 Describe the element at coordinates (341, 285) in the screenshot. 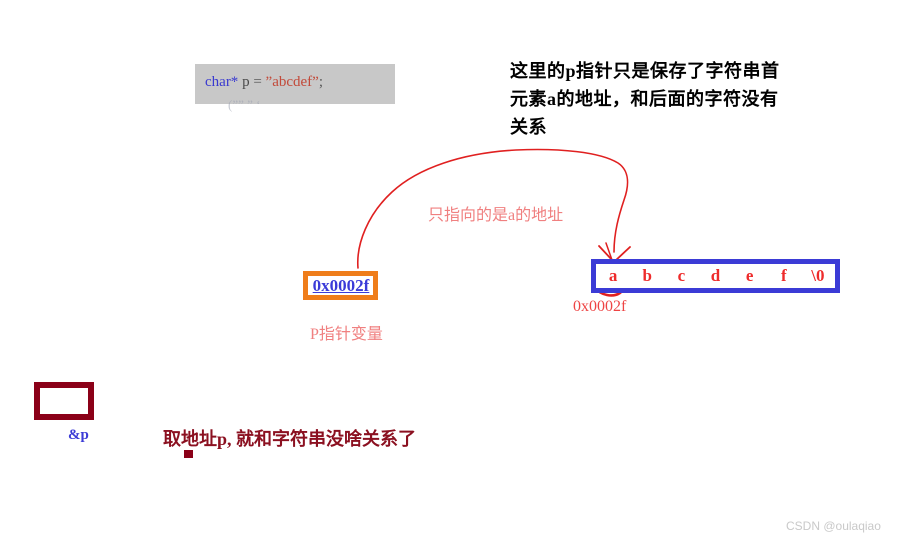

I see `pointer-variable-value: 0x0002f` at that location.